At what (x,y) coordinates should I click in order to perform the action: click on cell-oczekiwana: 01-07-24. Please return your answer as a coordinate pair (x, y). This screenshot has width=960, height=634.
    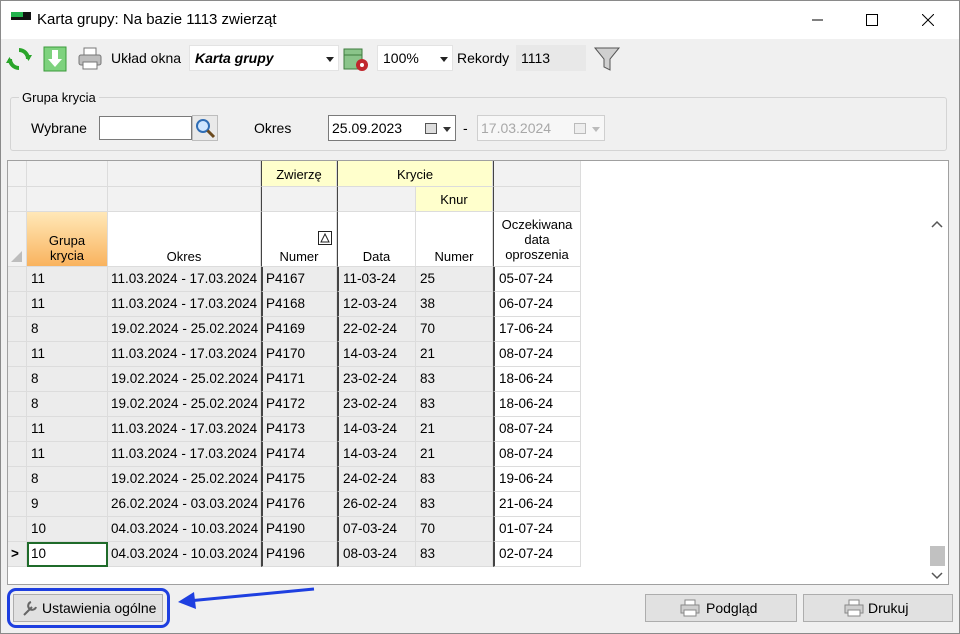
    Looking at the image, I should click on (537, 529).